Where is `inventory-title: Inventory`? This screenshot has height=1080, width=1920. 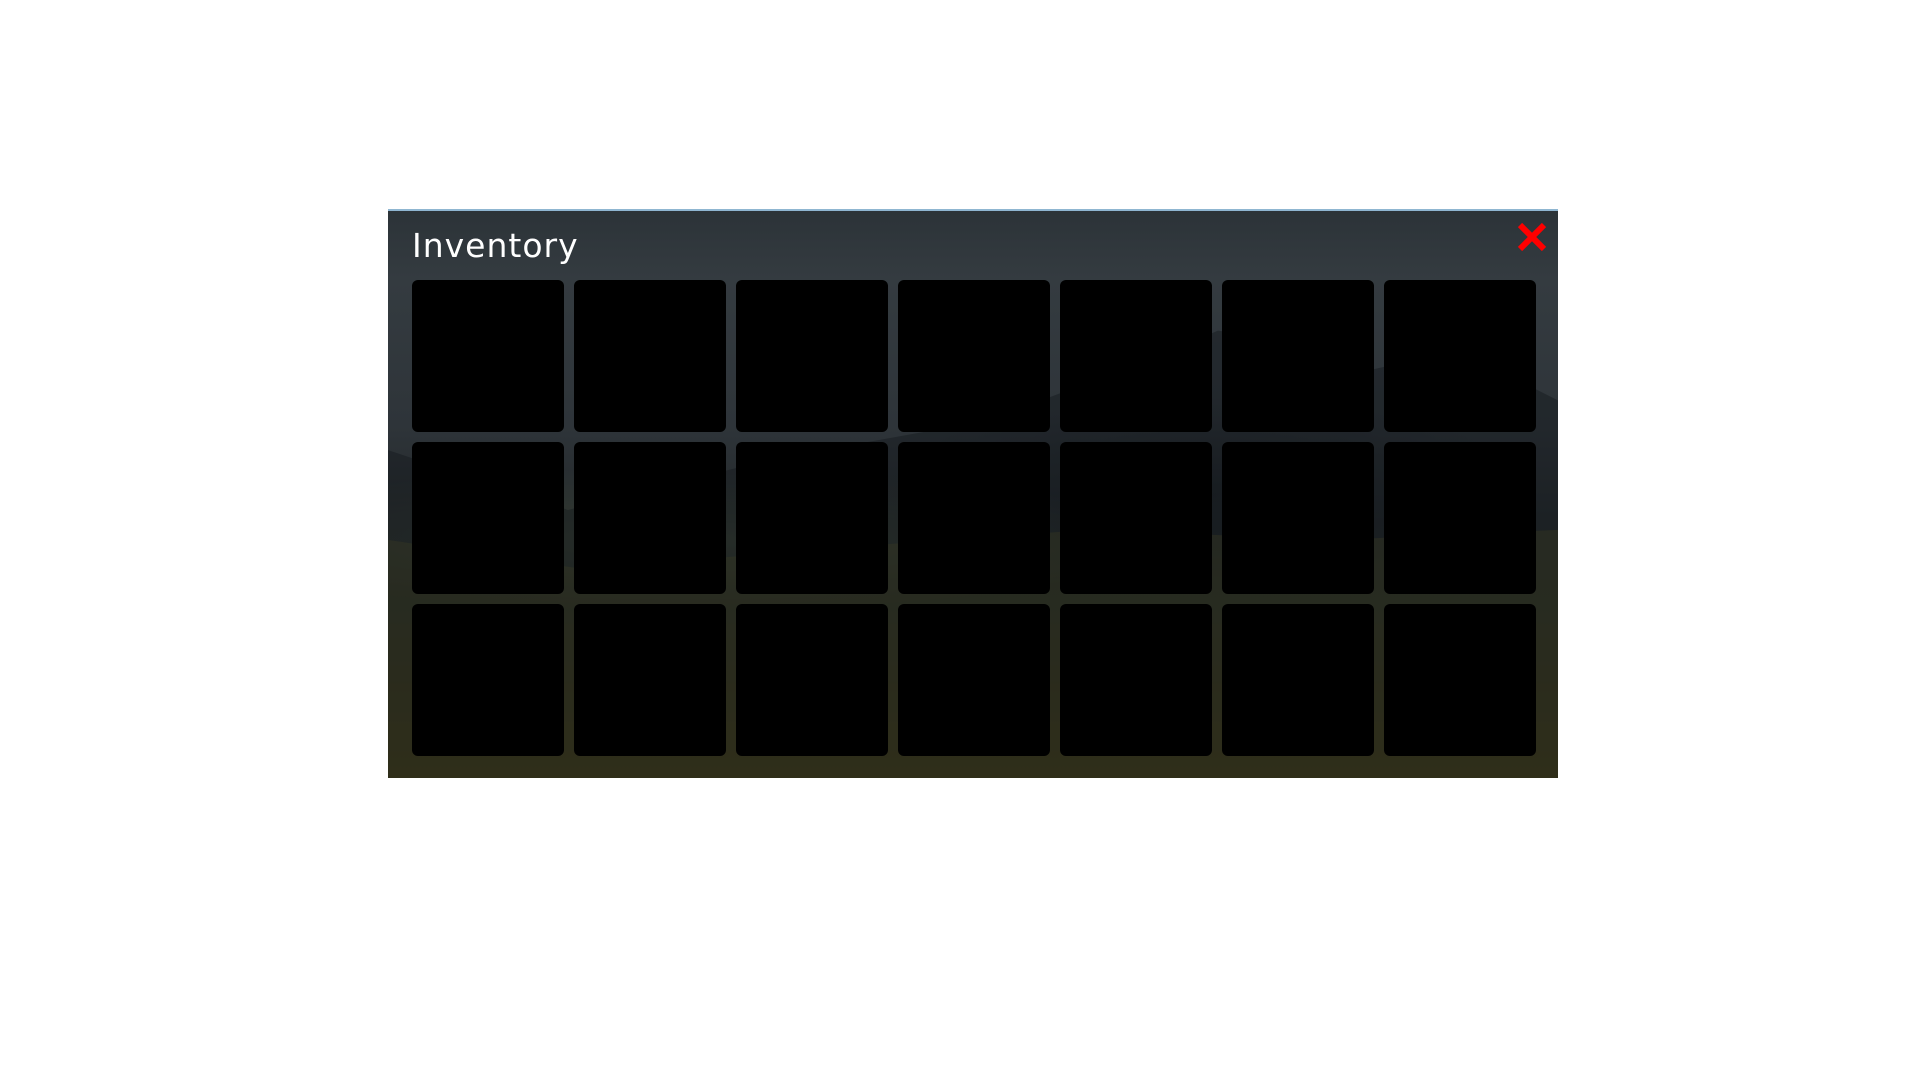 inventory-title: Inventory is located at coordinates (495, 245).